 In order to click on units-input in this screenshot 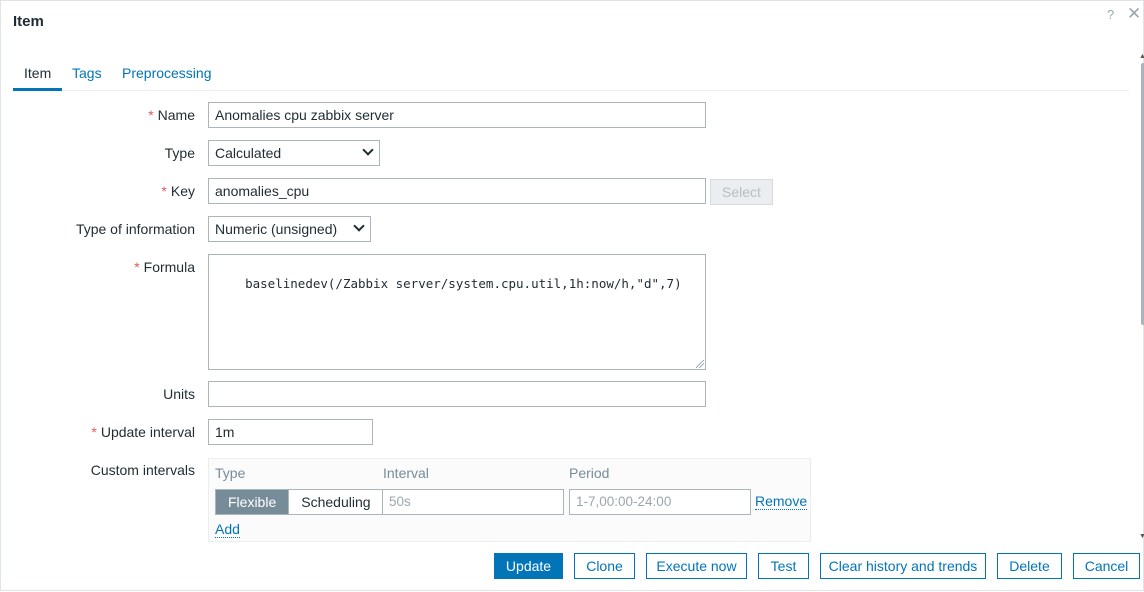, I will do `click(457, 394)`.